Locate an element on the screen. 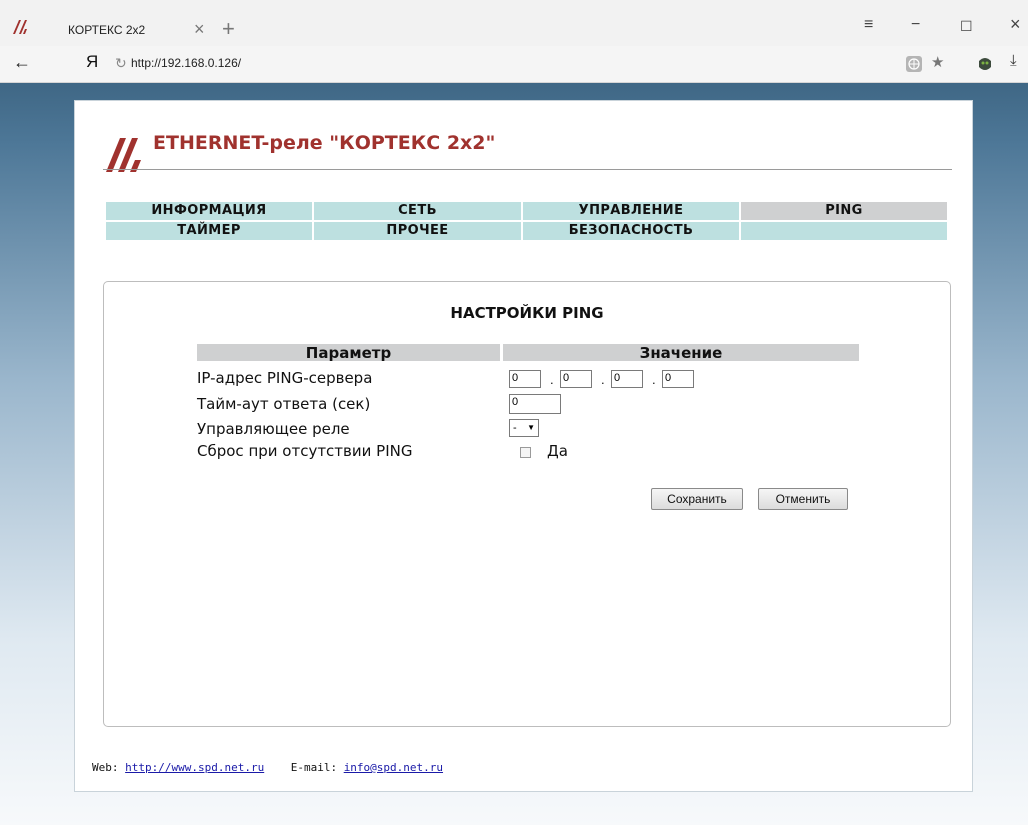 The height and width of the screenshot is (825, 1028). ip-octet-4: 0 is located at coordinates (678, 379).